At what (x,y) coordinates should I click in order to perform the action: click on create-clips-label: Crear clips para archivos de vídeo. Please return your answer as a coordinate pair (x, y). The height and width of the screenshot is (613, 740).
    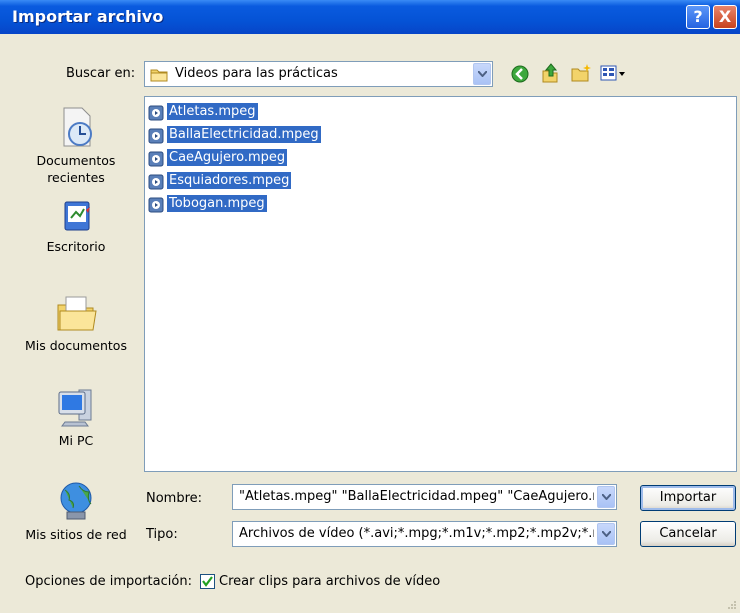
    Looking at the image, I should click on (329, 581).